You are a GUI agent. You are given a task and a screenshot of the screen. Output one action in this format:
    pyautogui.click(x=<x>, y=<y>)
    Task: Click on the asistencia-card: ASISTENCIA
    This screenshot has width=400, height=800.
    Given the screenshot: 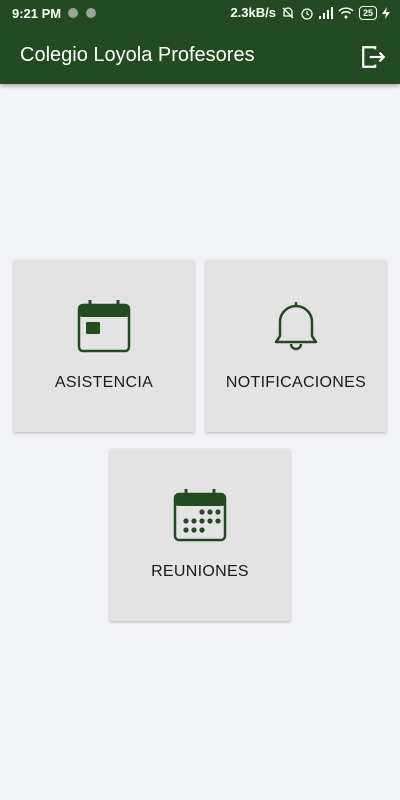 What is the action you would take?
    pyautogui.click(x=104, y=346)
    